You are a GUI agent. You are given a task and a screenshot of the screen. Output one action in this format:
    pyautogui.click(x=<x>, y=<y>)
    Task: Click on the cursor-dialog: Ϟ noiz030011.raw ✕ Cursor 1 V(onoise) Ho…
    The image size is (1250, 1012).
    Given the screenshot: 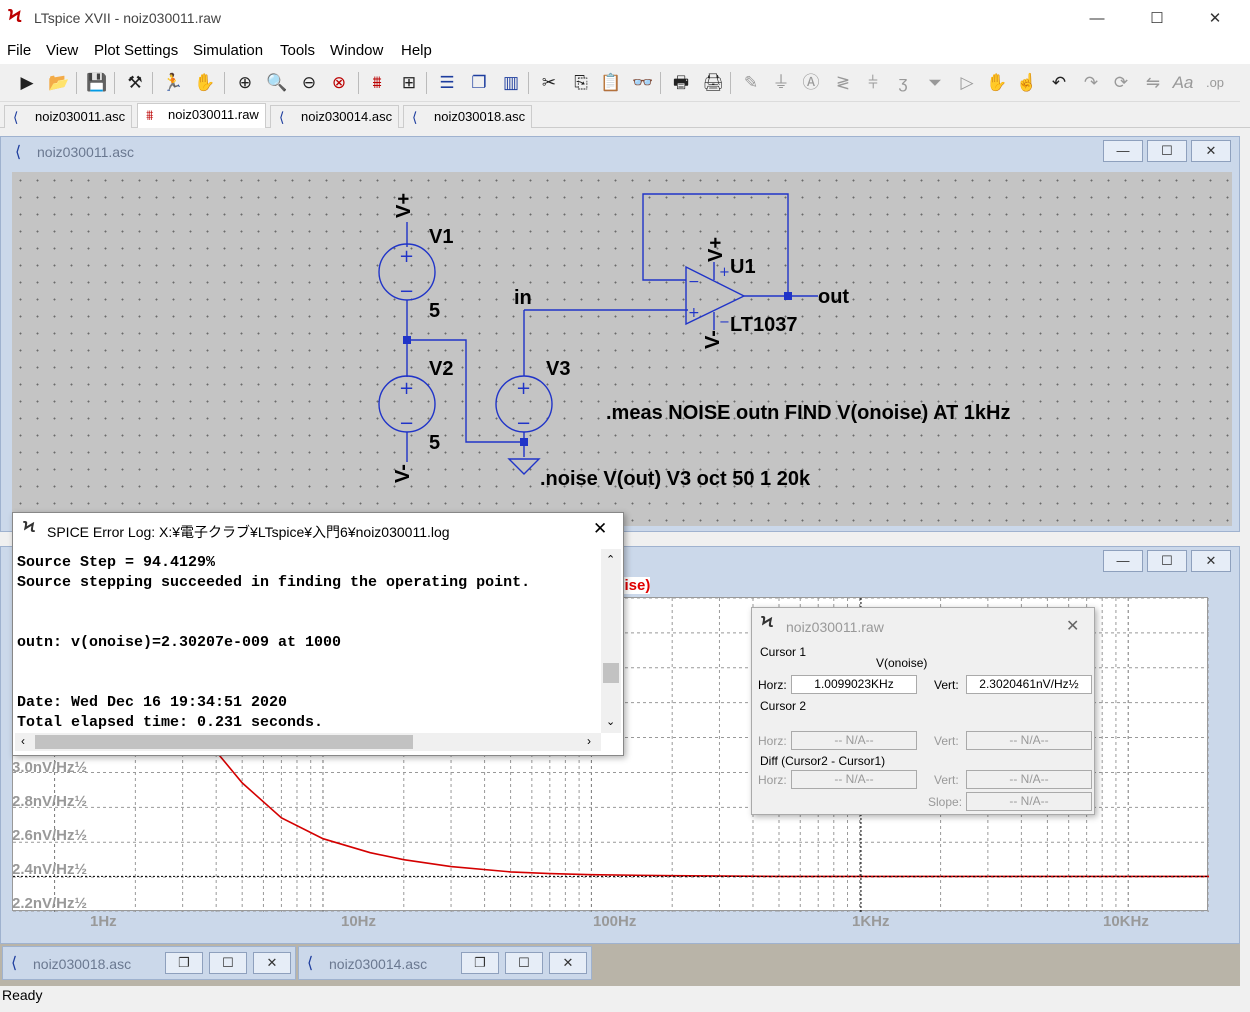 What is the action you would take?
    pyautogui.click(x=923, y=711)
    